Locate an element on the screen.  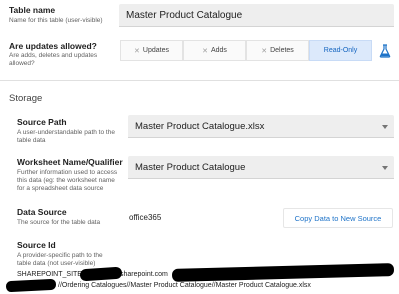
worksheet-value: Master Product Catalogue is located at coordinates (190, 167).